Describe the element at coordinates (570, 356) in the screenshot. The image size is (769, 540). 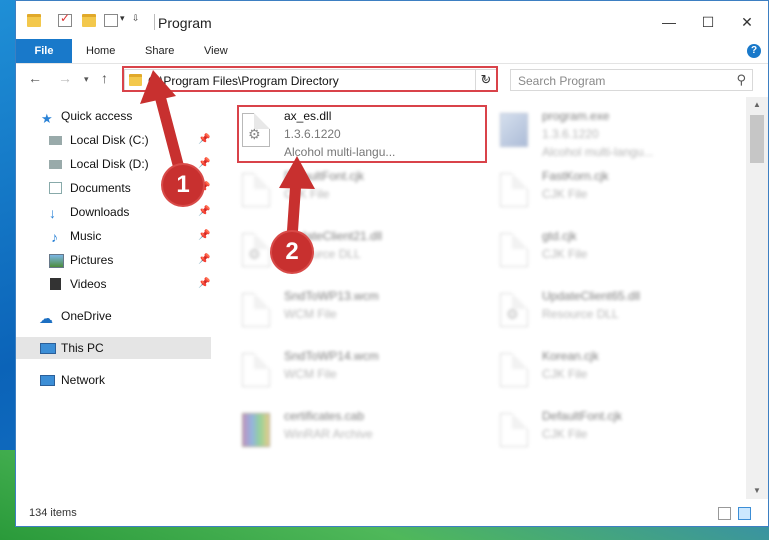
I see `file-name: Korean.cjk` at that location.